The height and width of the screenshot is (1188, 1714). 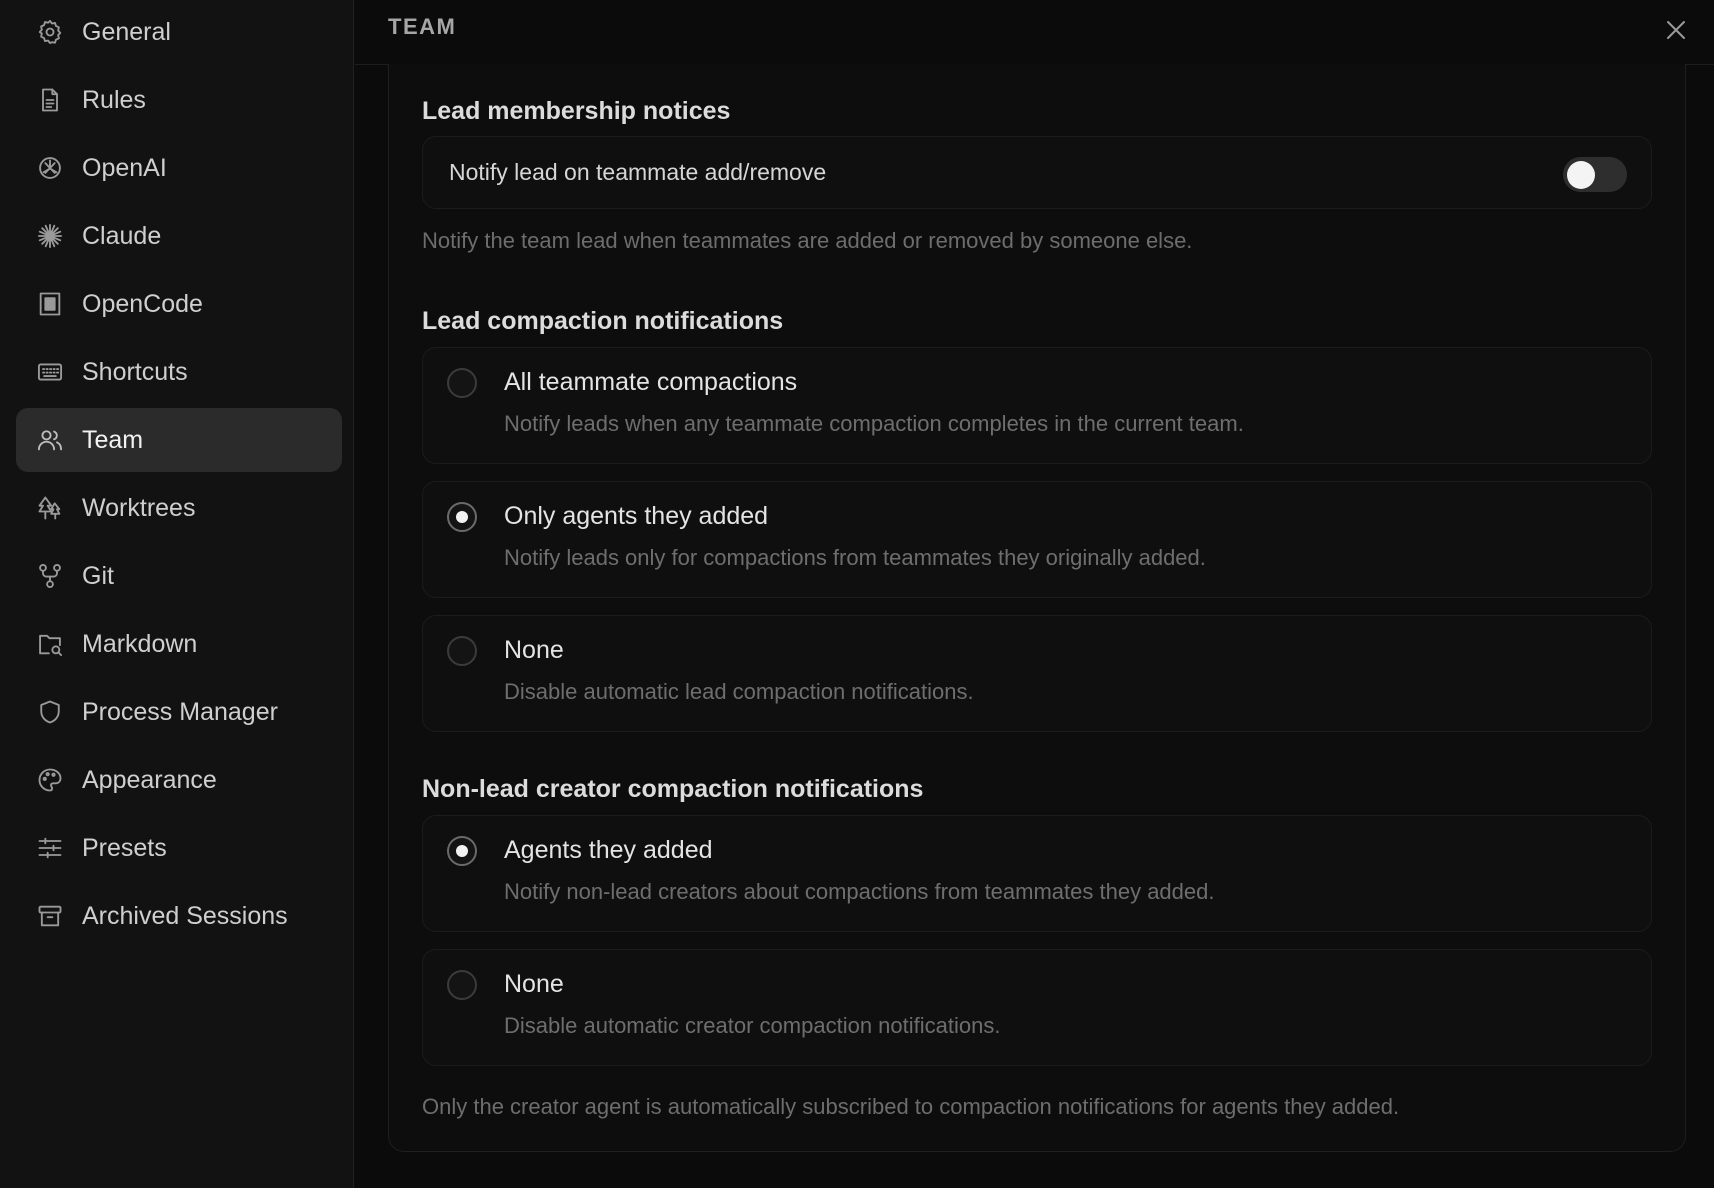 I want to click on option-title: Only agents they added, so click(x=636, y=516).